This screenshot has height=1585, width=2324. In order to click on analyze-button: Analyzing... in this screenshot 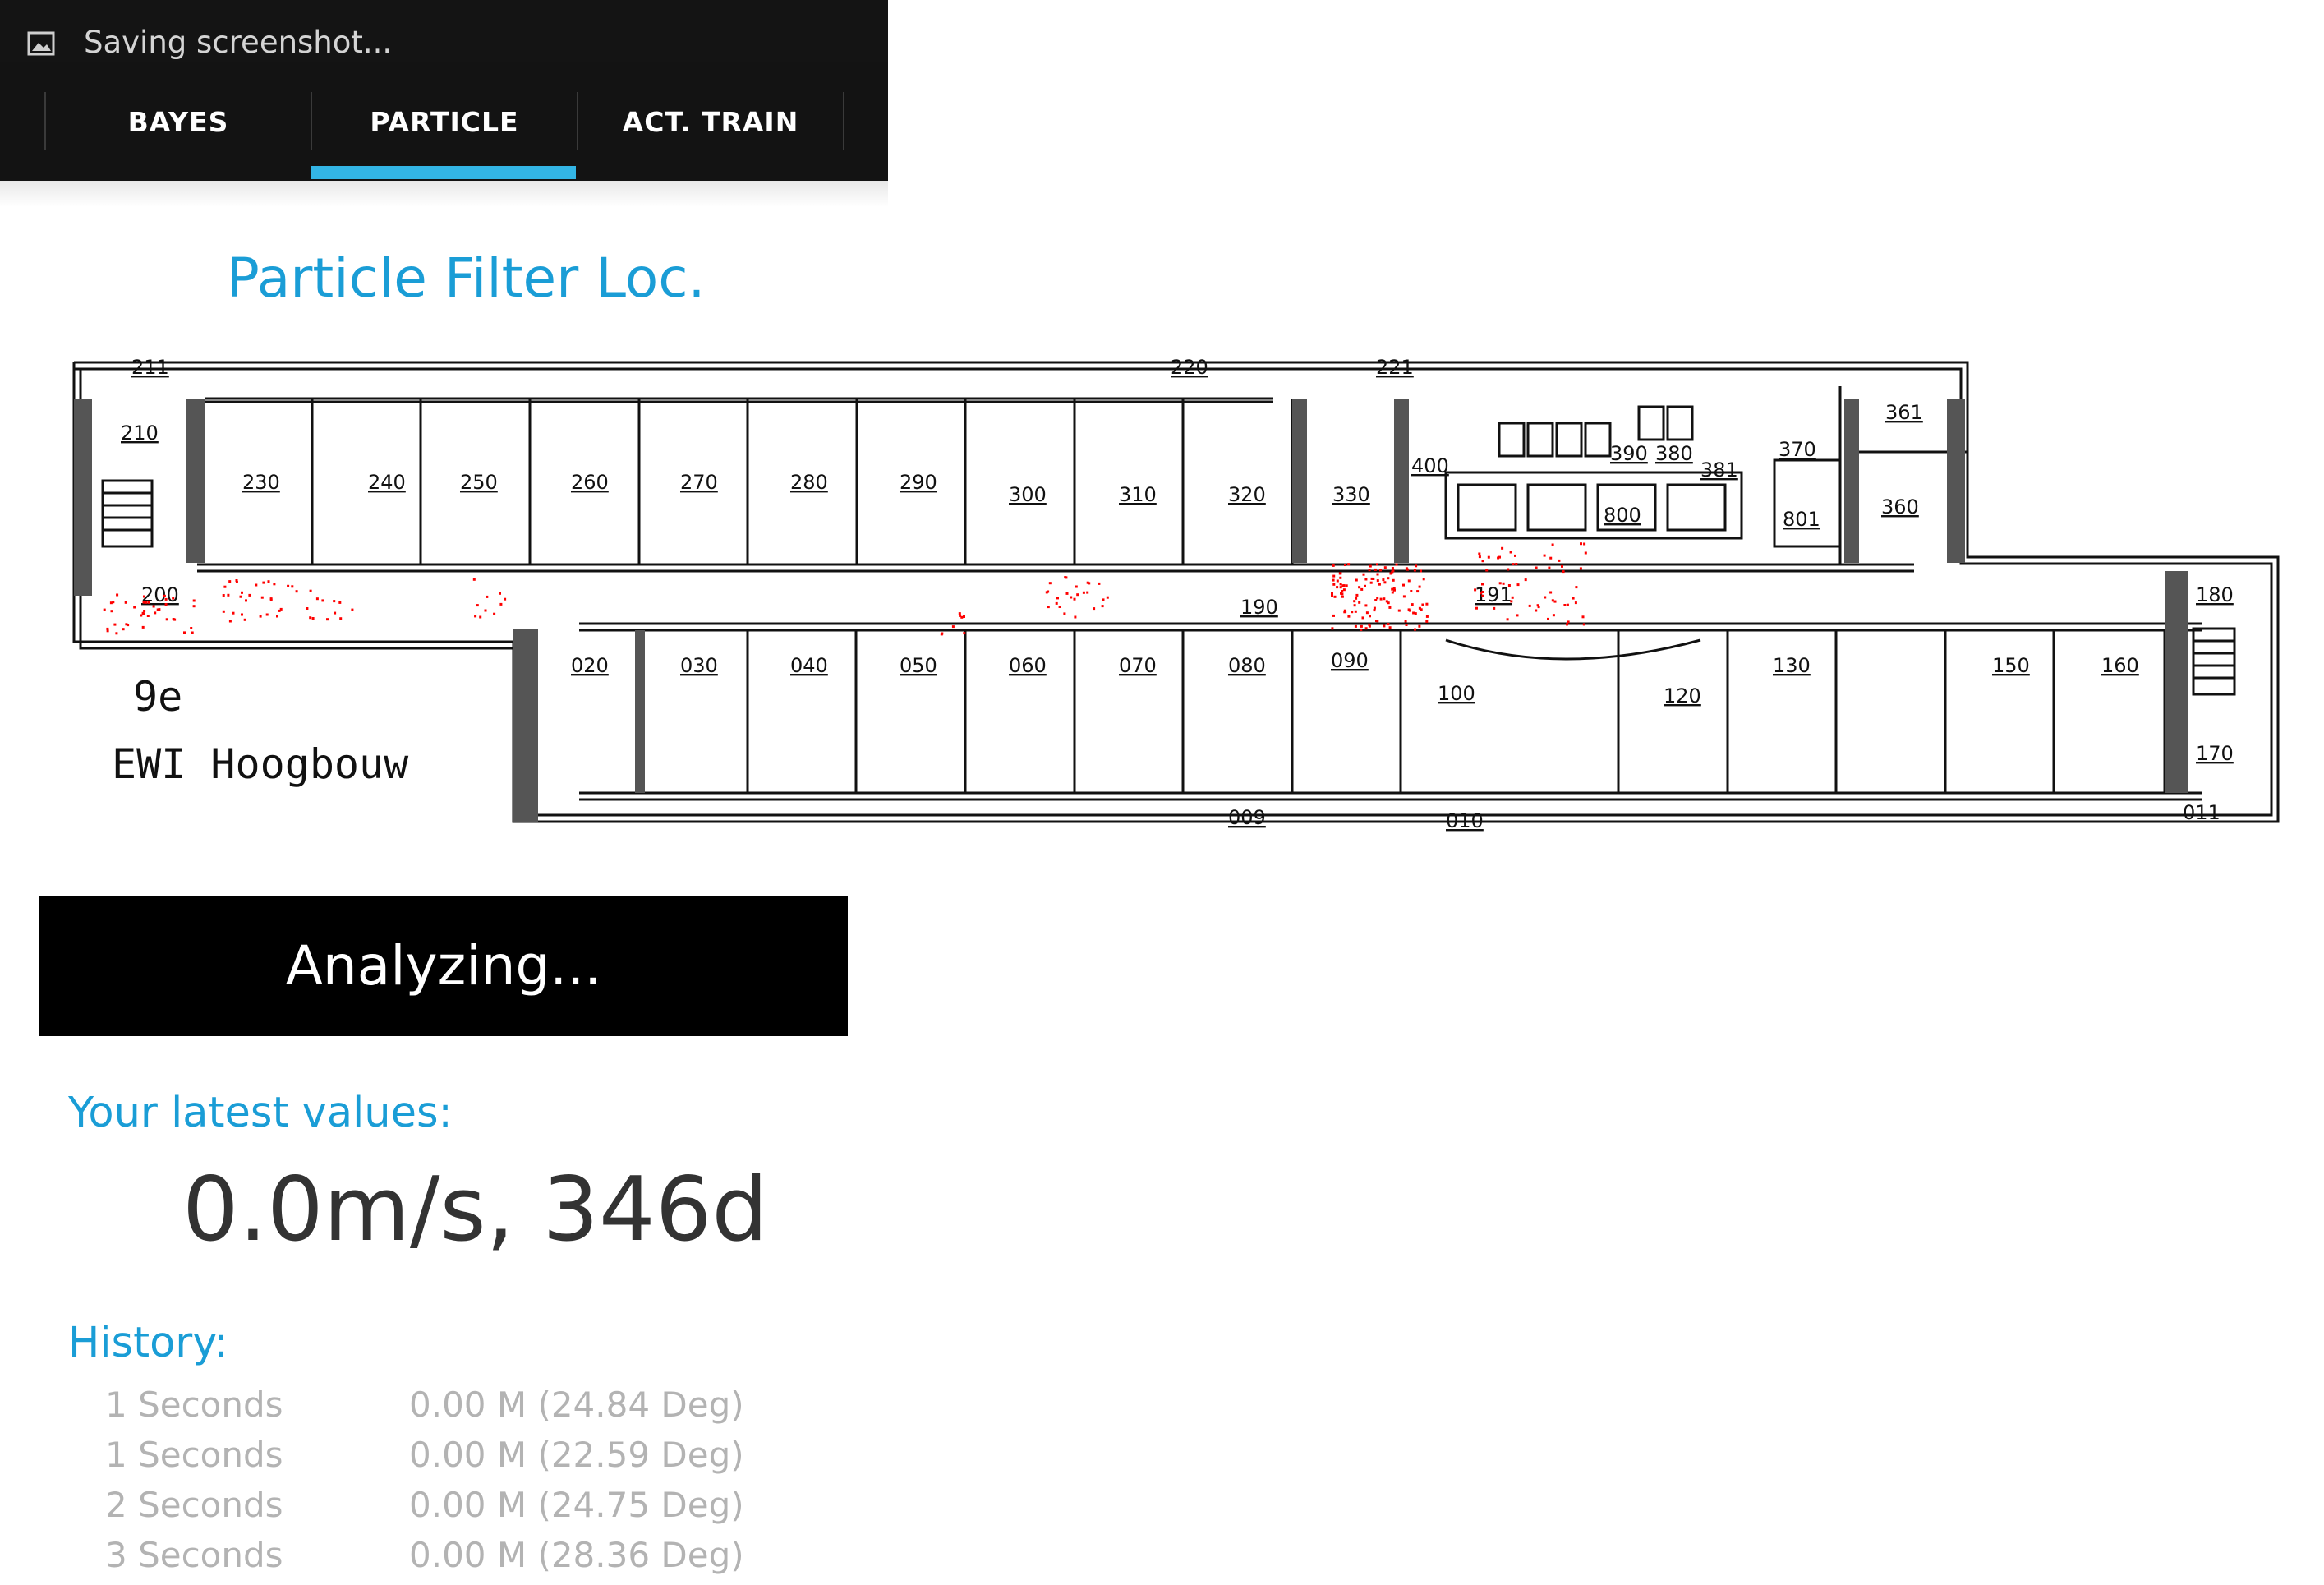, I will do `click(444, 966)`.